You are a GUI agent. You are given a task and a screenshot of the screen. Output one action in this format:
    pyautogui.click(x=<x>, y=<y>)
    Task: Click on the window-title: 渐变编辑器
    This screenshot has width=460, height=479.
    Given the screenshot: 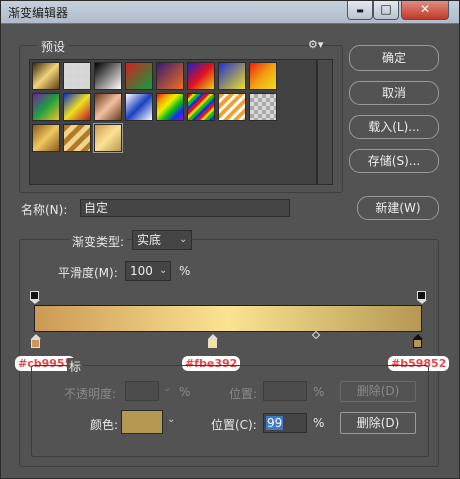 What is the action you would take?
    pyautogui.click(x=38, y=13)
    